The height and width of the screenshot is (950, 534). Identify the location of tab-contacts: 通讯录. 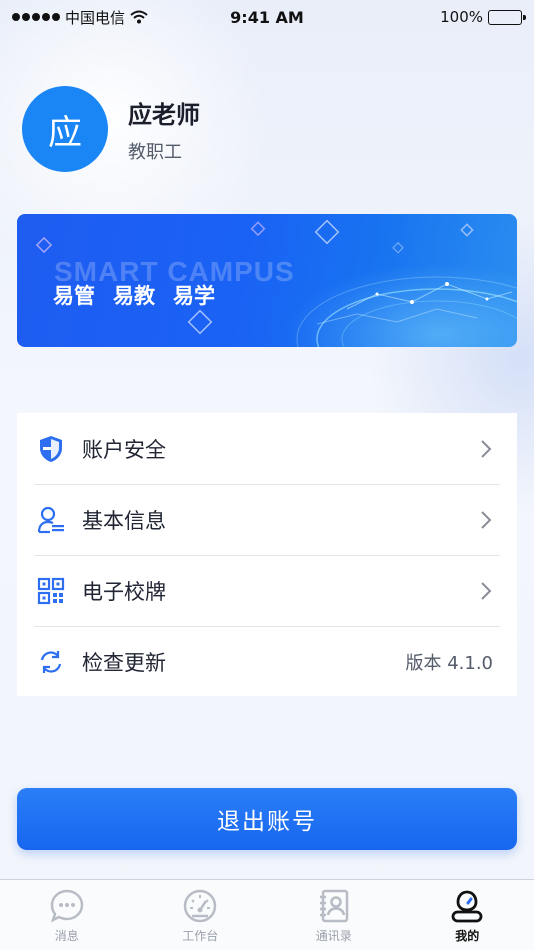
(334, 915).